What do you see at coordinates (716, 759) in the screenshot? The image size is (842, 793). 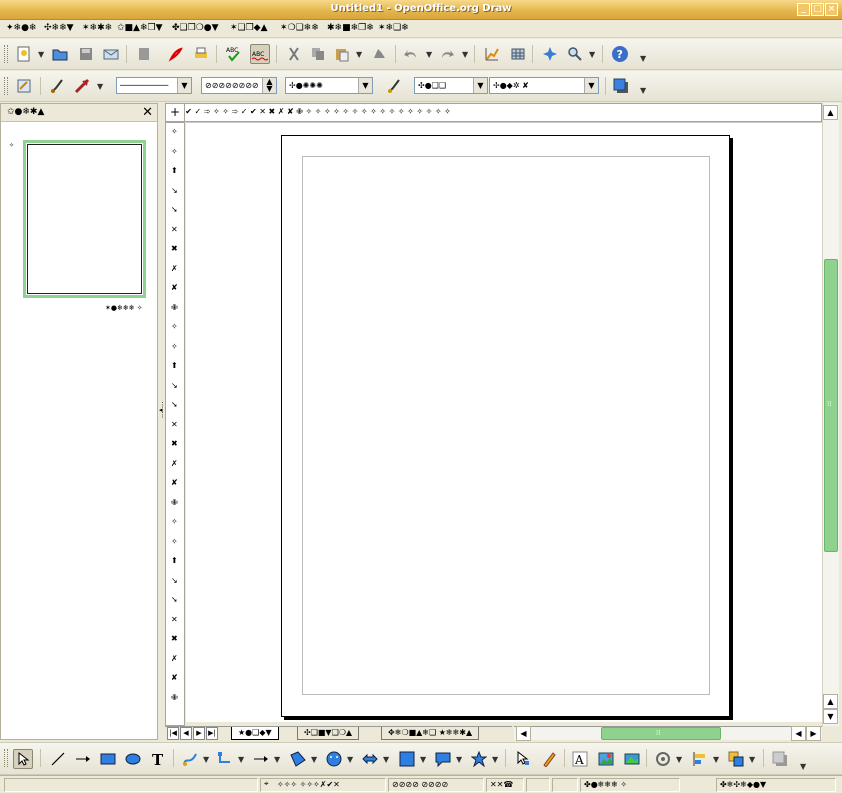 I see `align-dropdown-icon: ▼` at bounding box center [716, 759].